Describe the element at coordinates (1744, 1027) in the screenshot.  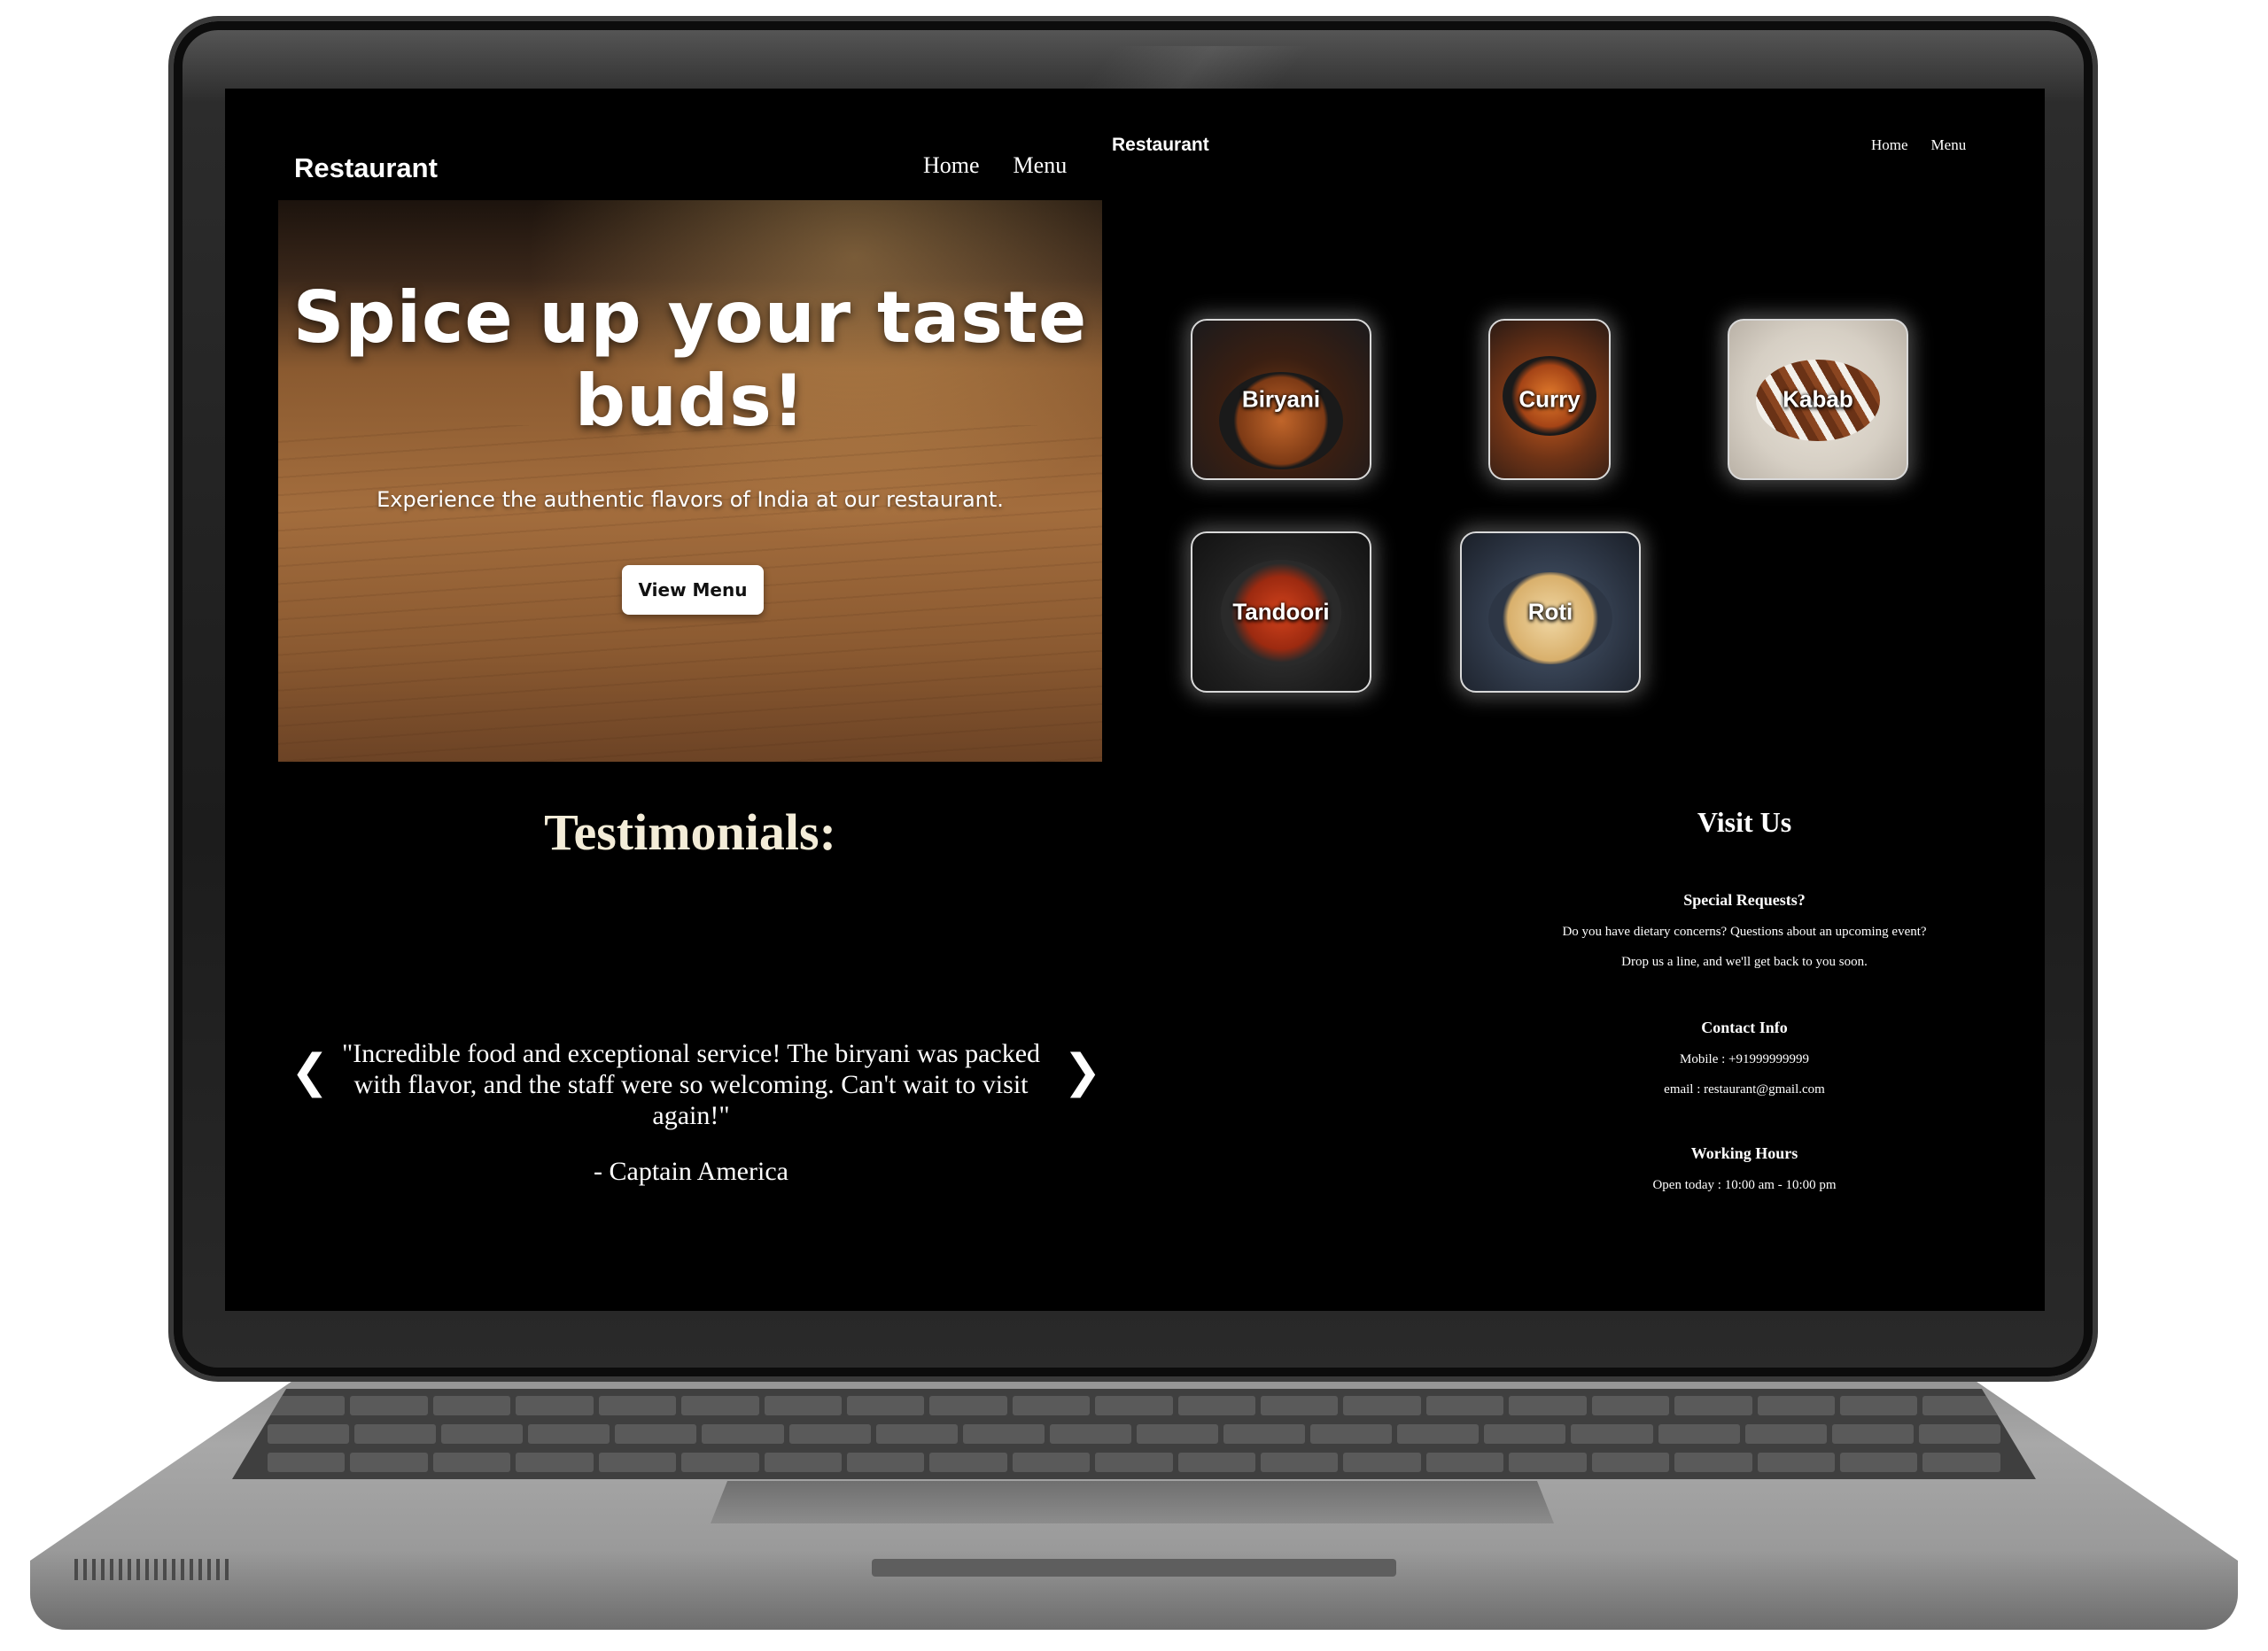
I see `contact-info-heading: Contact Info` at that location.